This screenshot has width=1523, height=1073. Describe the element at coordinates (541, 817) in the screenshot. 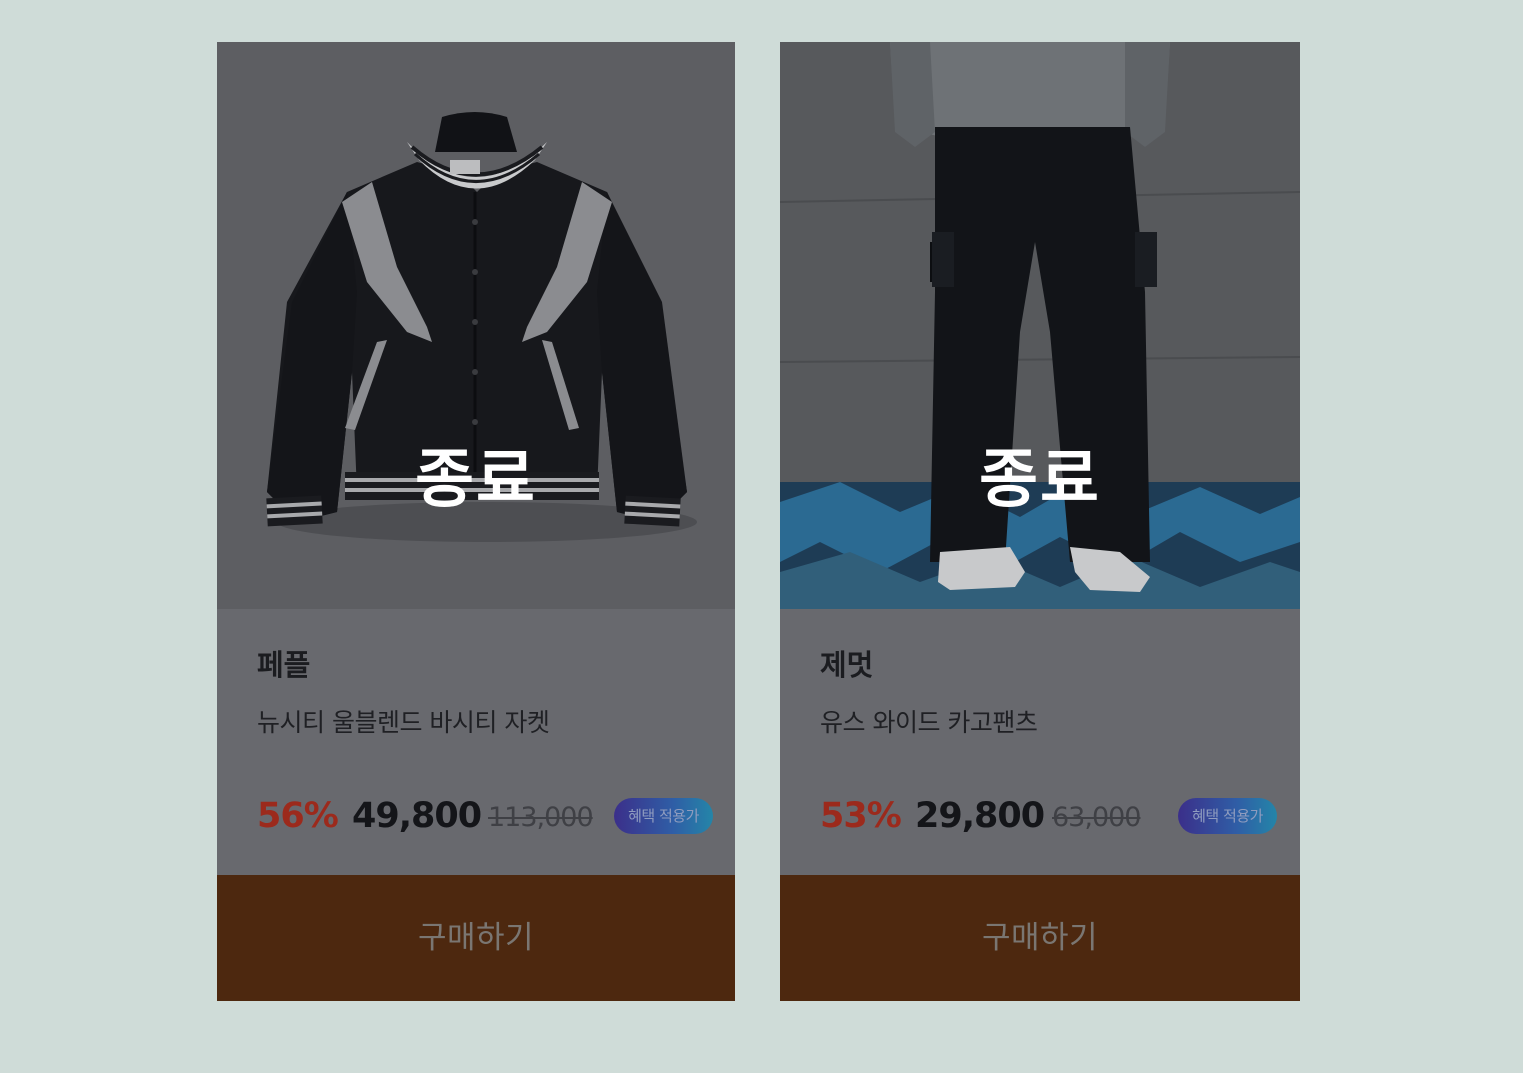

I see `original-price: 113,000` at that location.